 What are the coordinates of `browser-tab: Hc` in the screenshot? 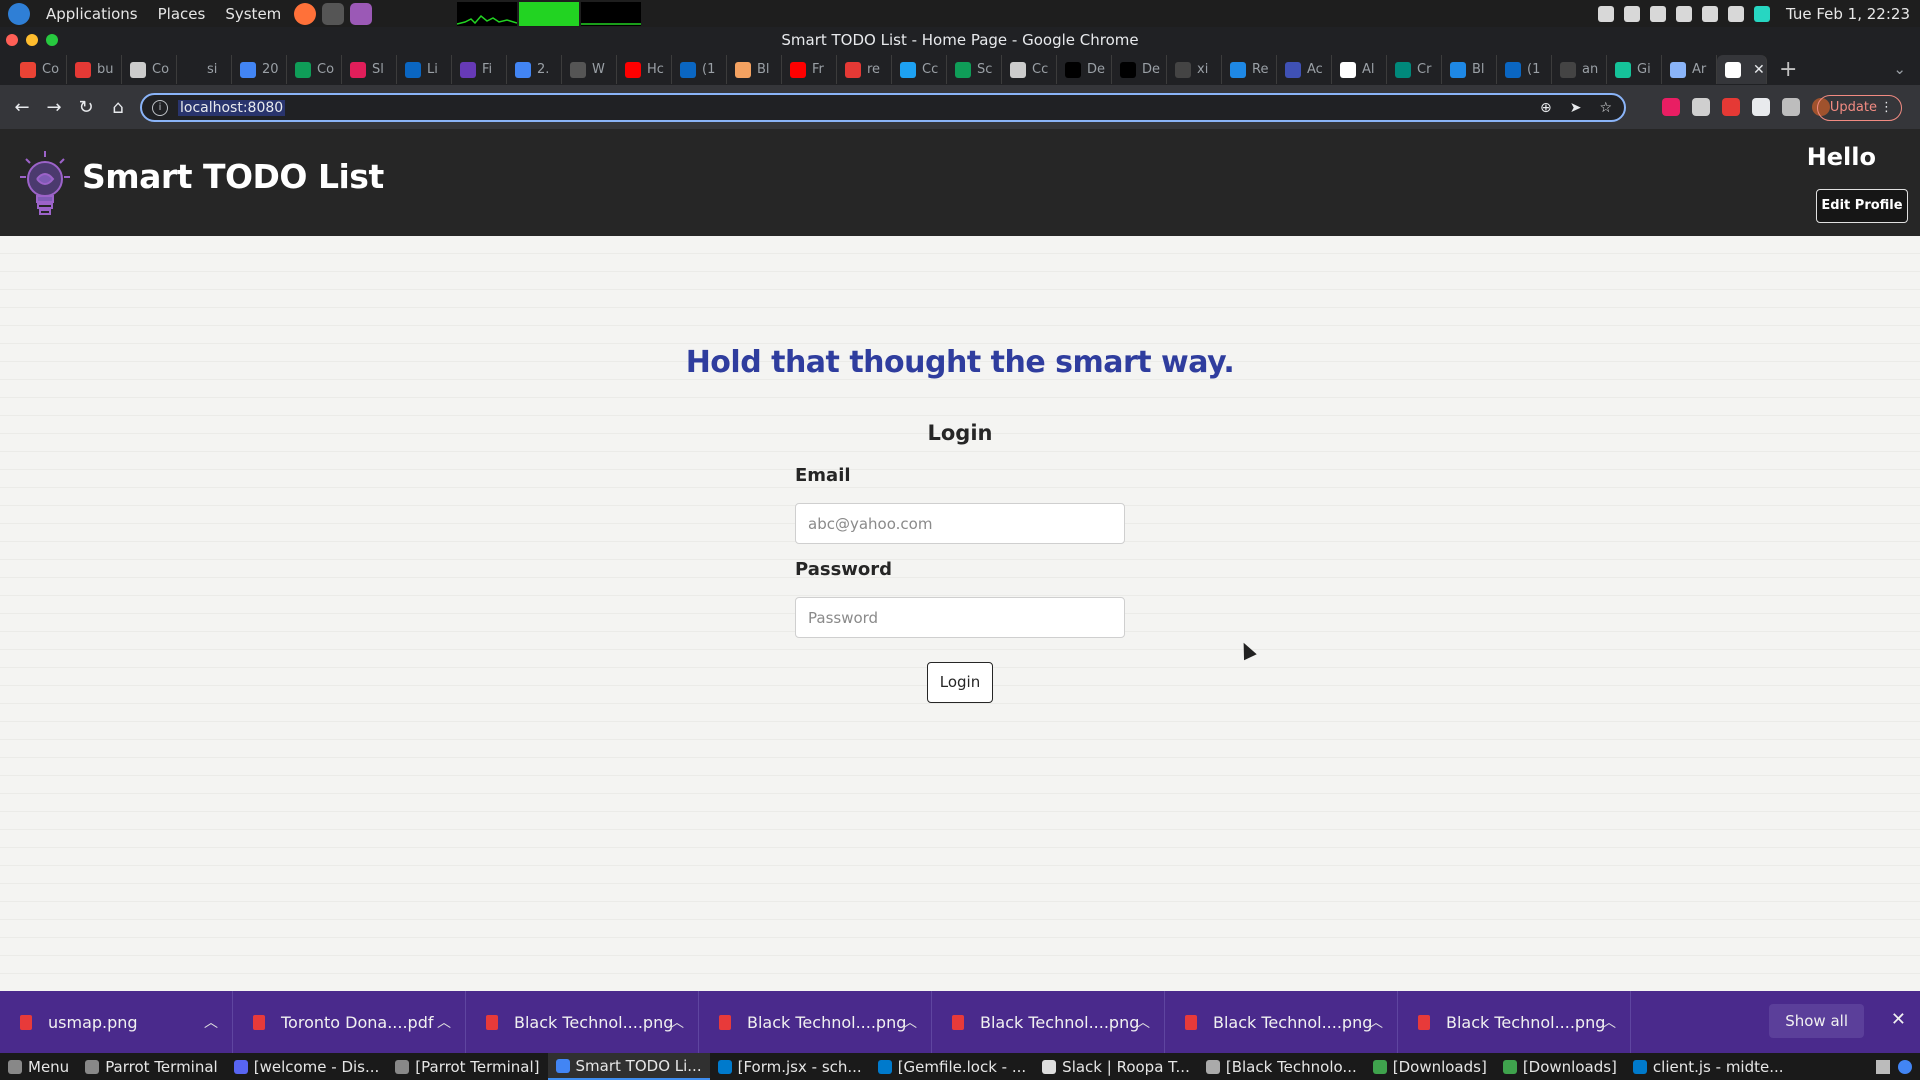 It's located at (644, 69).